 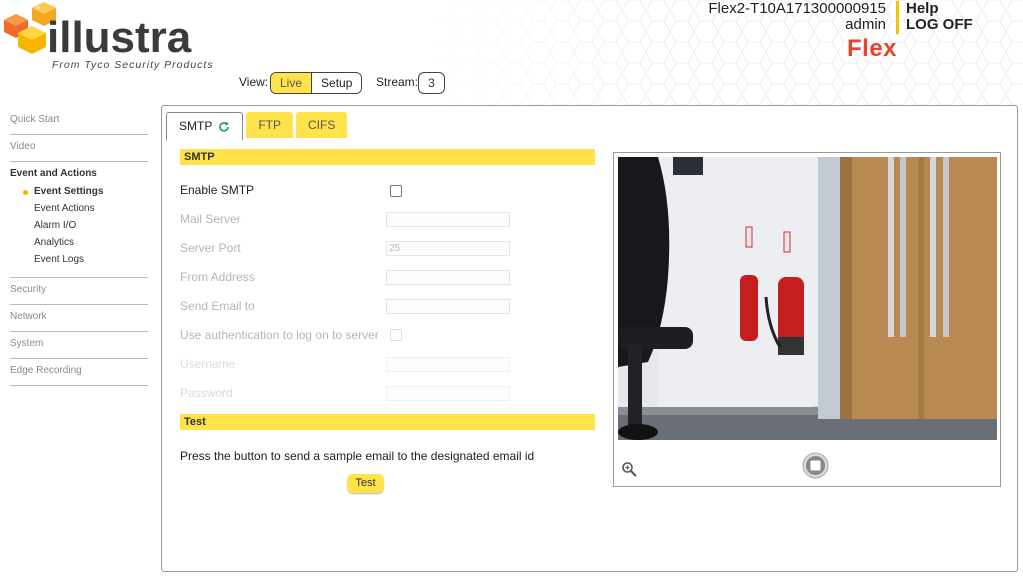 I want to click on refresh-icon, so click(x=224, y=127).